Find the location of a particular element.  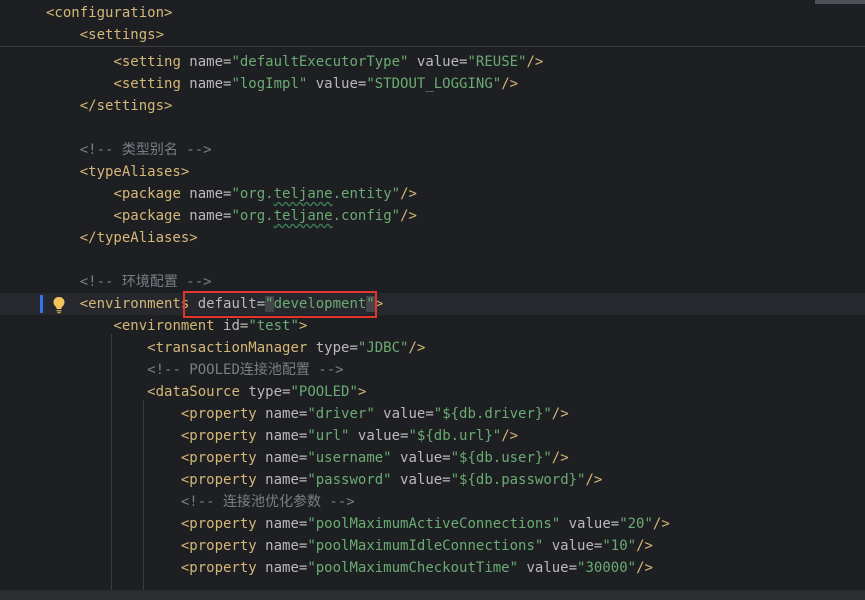

token-str: "username" is located at coordinates (349, 458).